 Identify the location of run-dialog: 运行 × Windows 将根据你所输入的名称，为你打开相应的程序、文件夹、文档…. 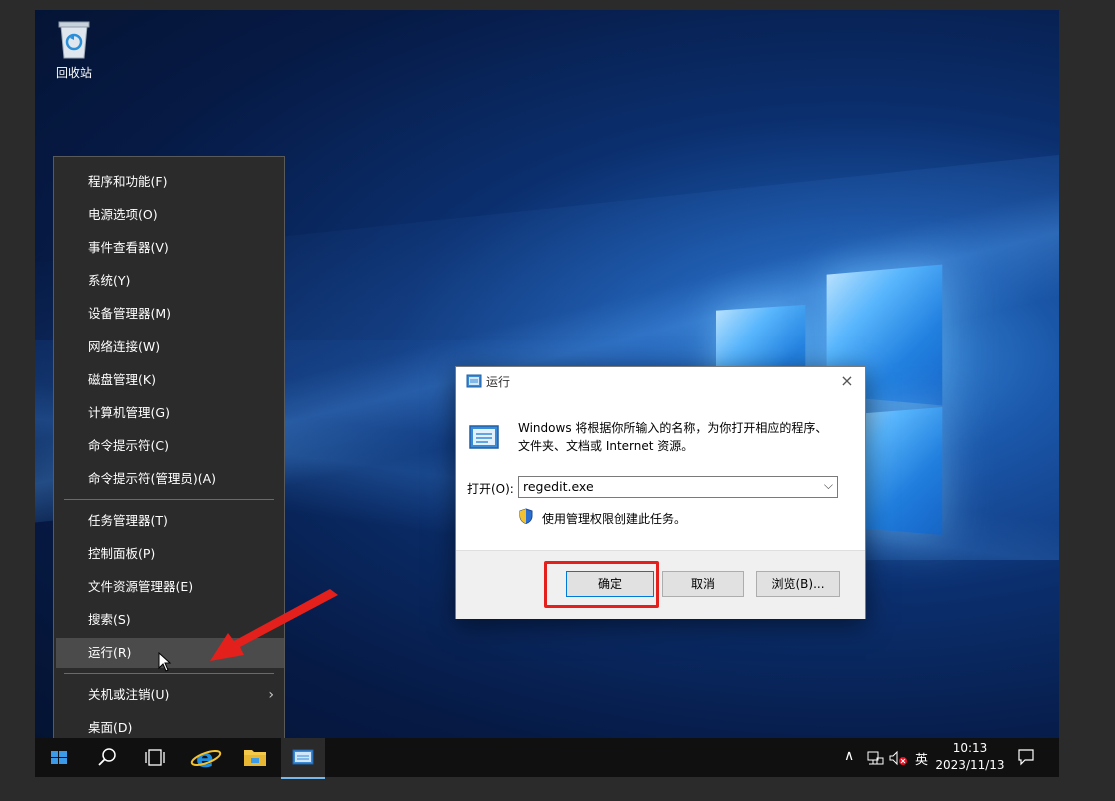
(660, 492).